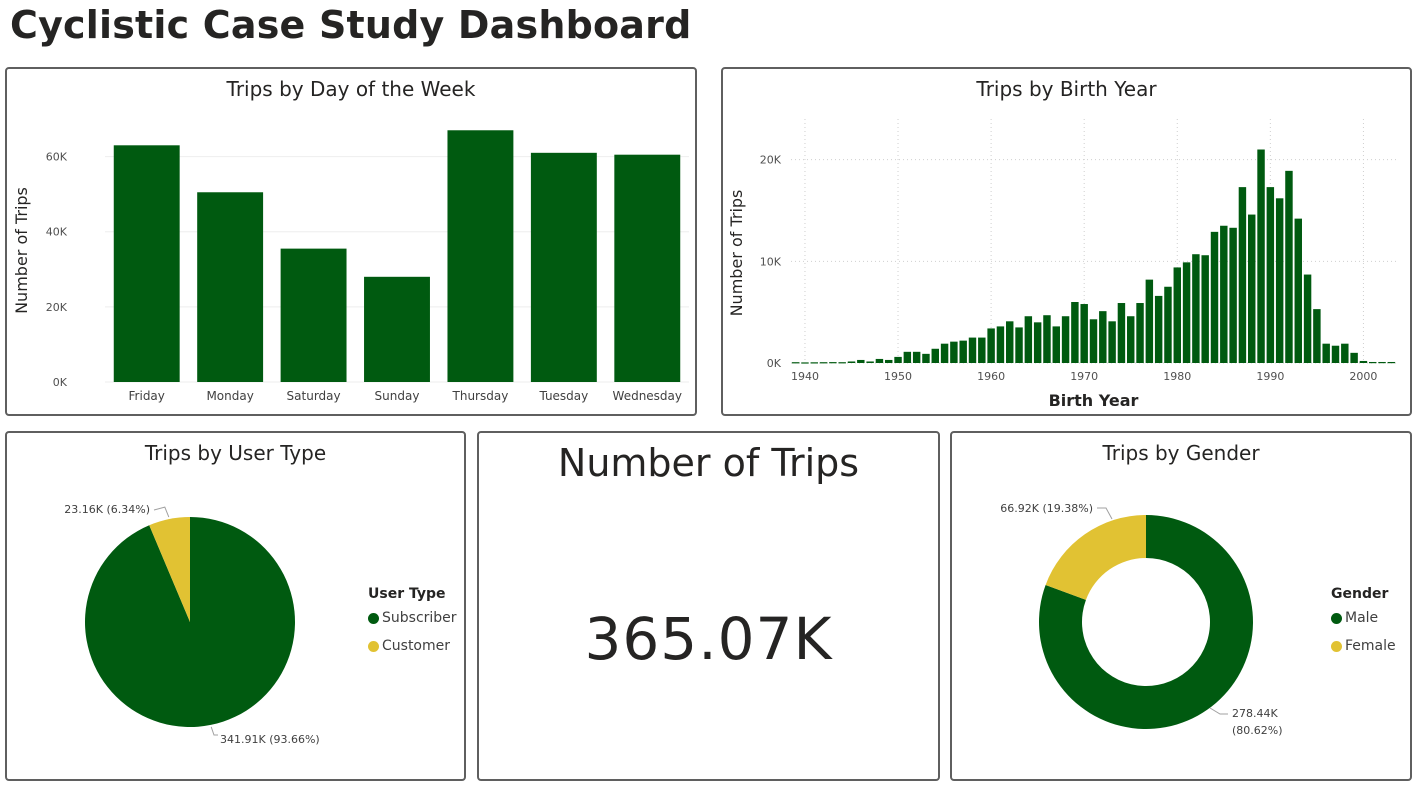 This screenshot has height=787, width=1421. I want to click on subscriber-swatch-icon, so click(373, 618).